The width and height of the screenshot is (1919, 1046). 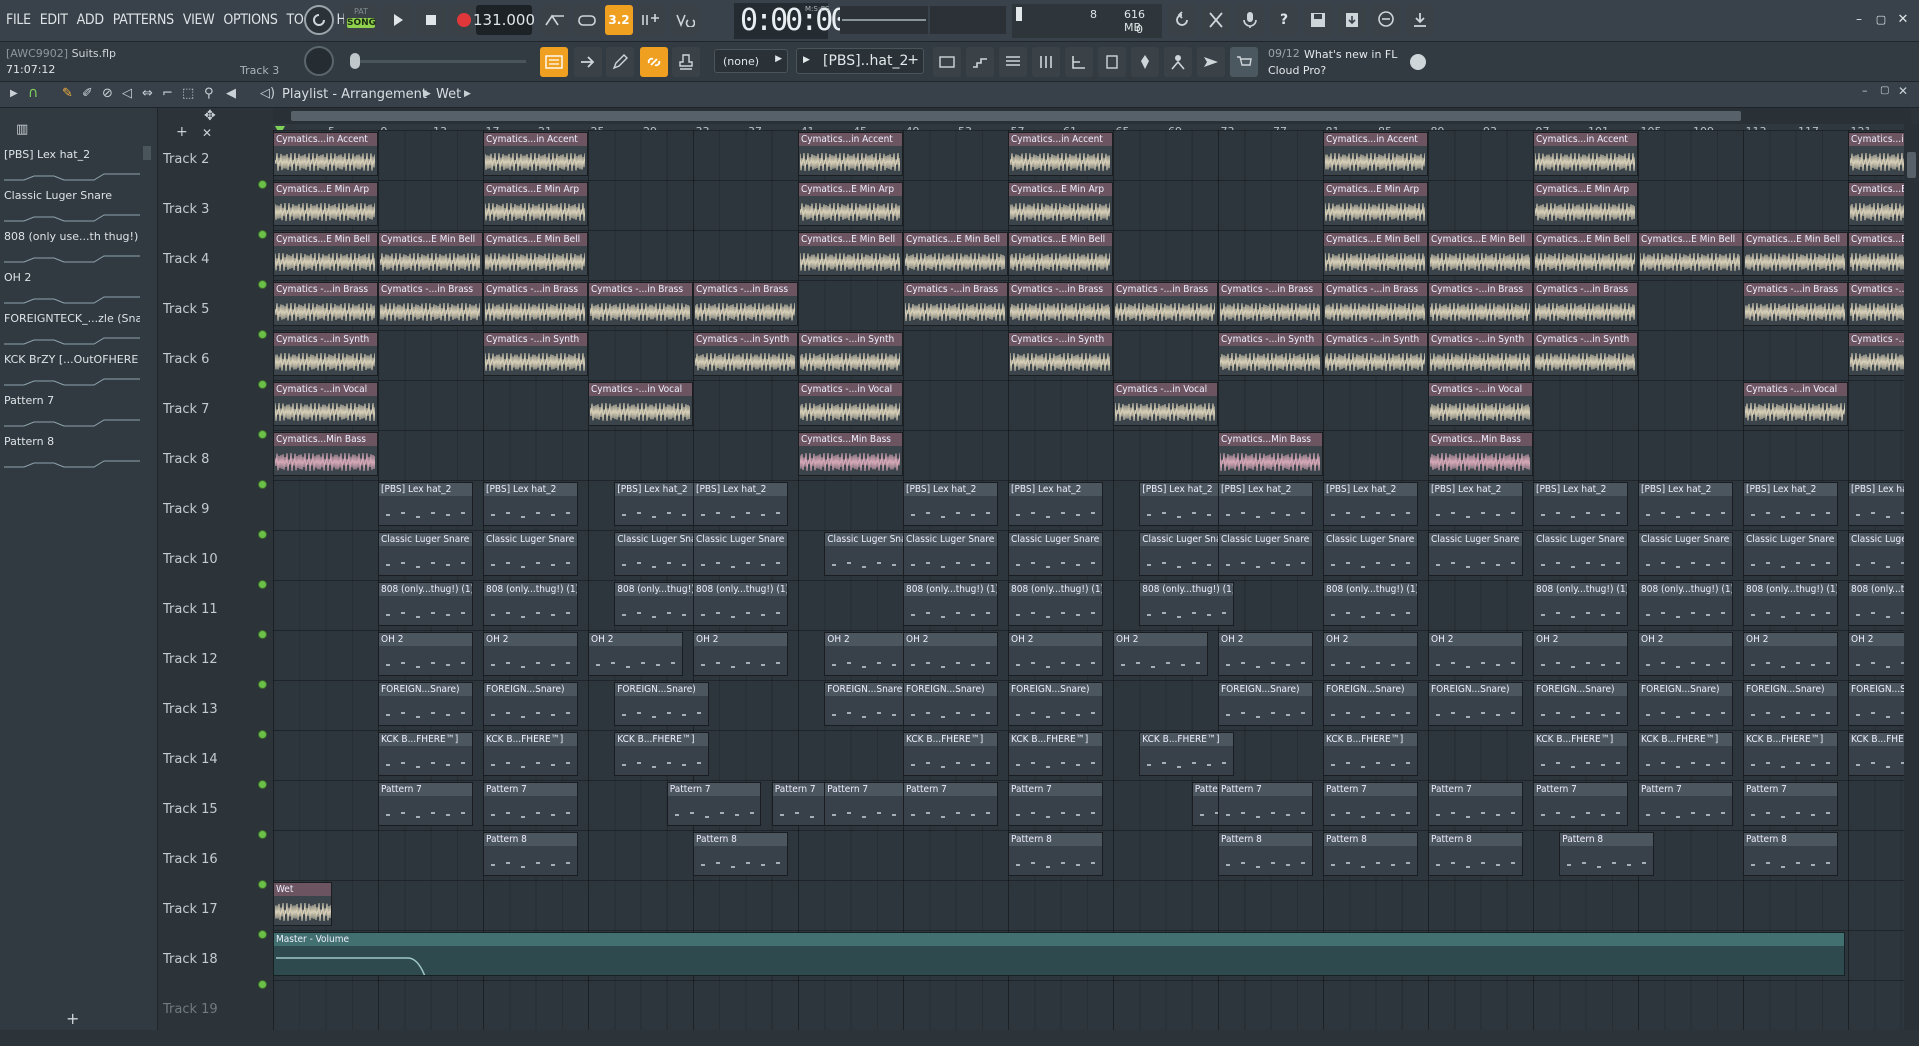 What do you see at coordinates (654, 62) in the screenshot?
I see `link-icon` at bounding box center [654, 62].